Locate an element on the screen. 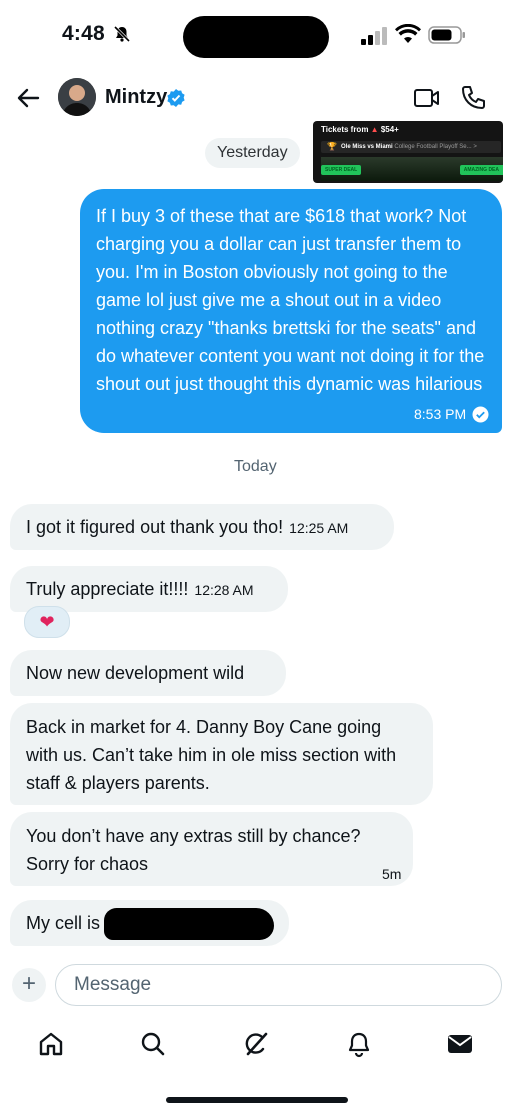 The width and height of the screenshot is (512, 1113). status-time: 4:48 is located at coordinates (83, 33).